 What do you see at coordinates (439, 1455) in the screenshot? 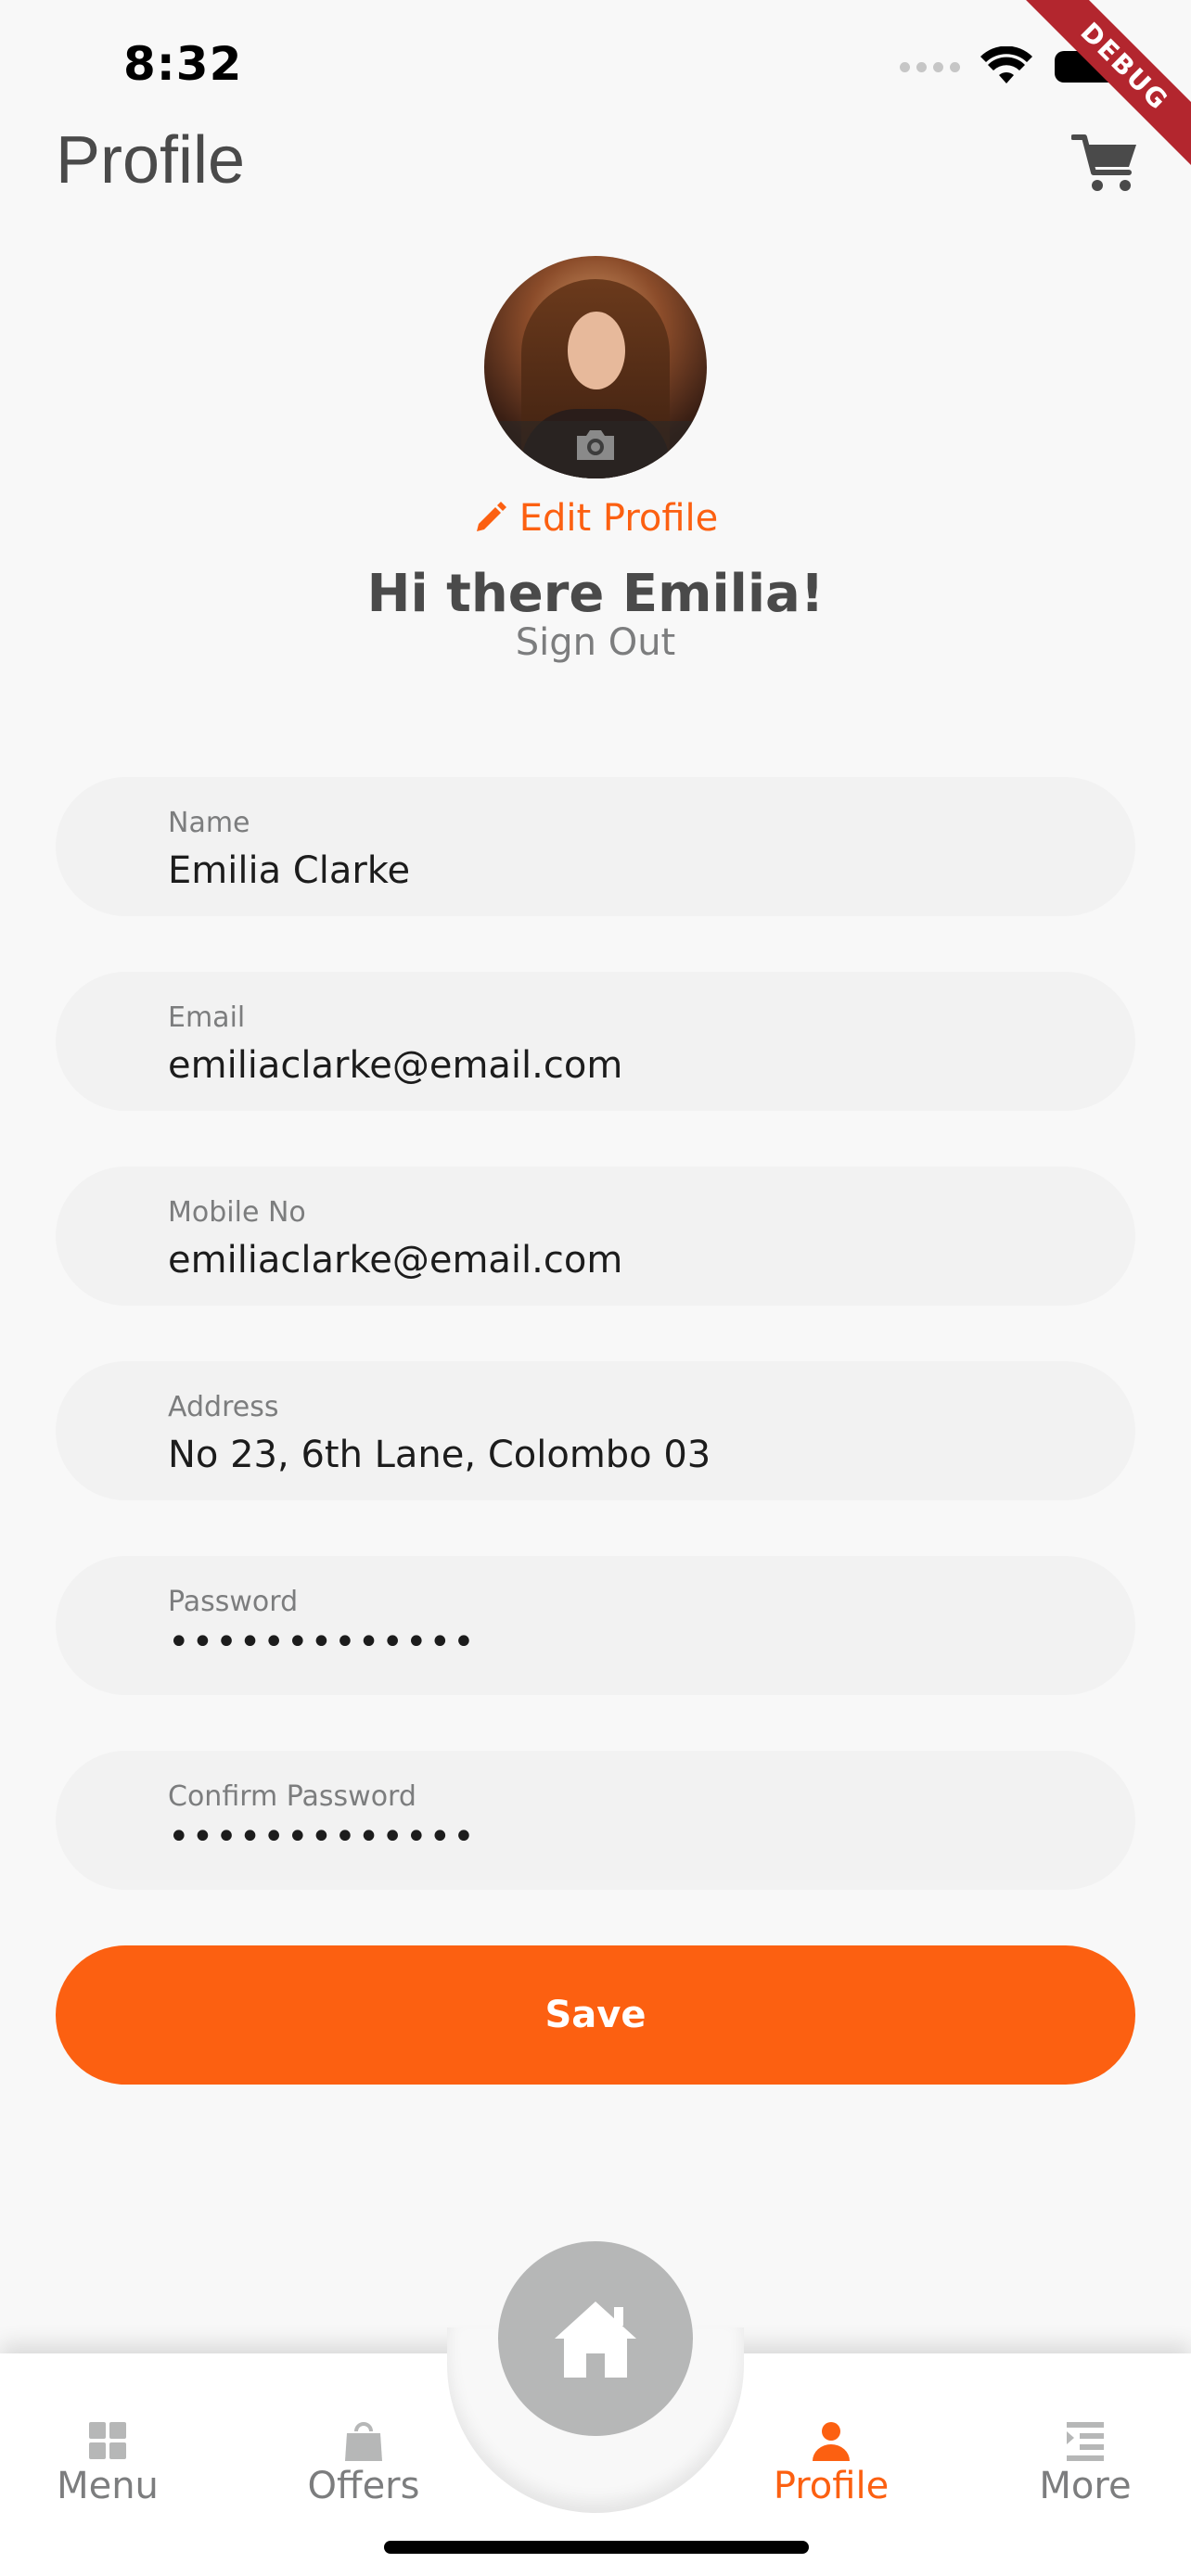
I see `address-value: No 23, 6th Lane, Colombo 03` at bounding box center [439, 1455].